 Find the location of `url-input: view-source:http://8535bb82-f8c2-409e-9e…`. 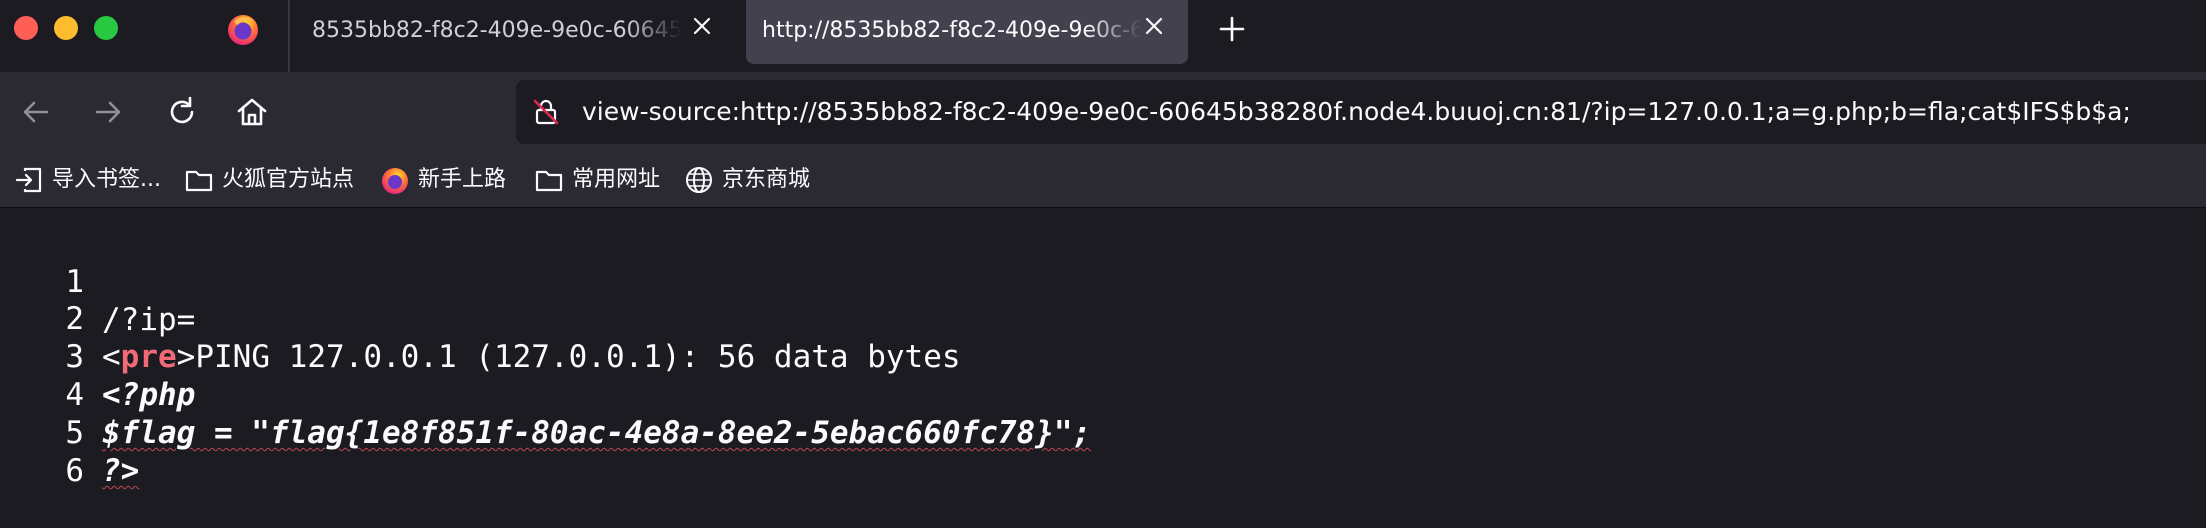

url-input: view-source:http://8535bb82-f8c2-409e-9e… is located at coordinates (1394, 112).